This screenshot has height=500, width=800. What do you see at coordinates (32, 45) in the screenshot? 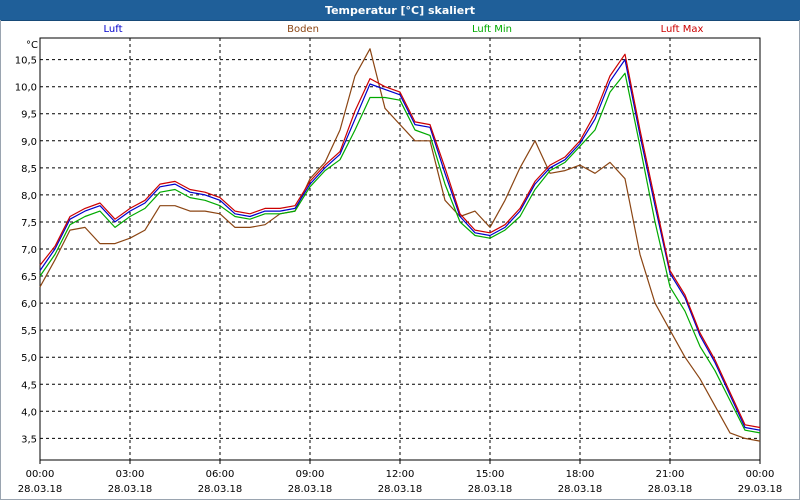
I see `y-axis-unit: °C` at bounding box center [32, 45].